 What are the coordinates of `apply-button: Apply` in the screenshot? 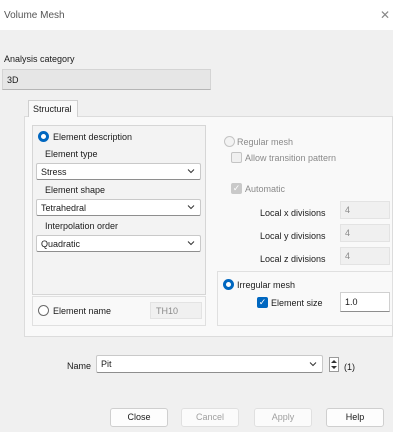 It's located at (283, 417).